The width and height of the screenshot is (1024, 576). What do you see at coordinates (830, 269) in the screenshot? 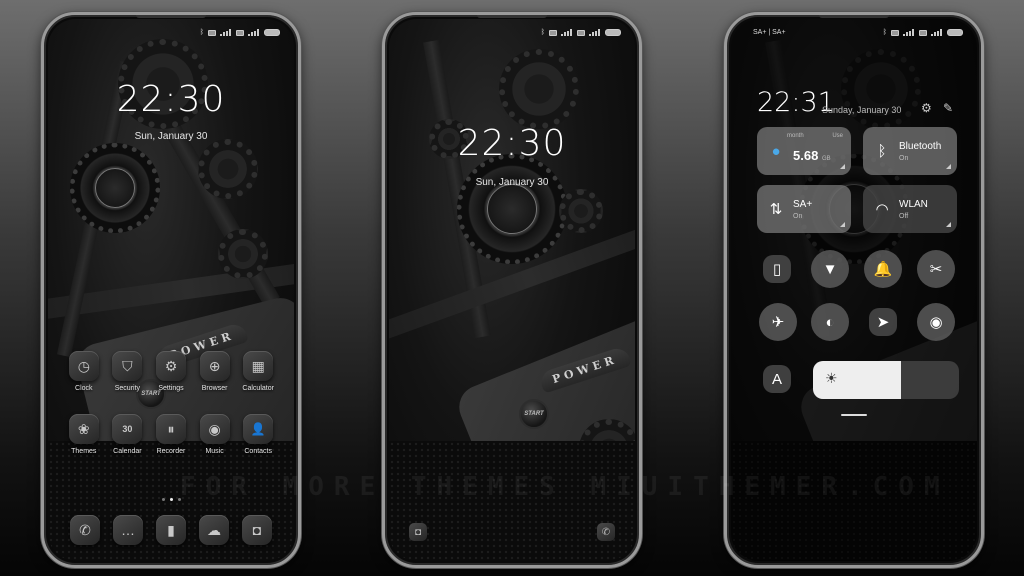
I see `flashlight-toggle: ▼` at bounding box center [830, 269].